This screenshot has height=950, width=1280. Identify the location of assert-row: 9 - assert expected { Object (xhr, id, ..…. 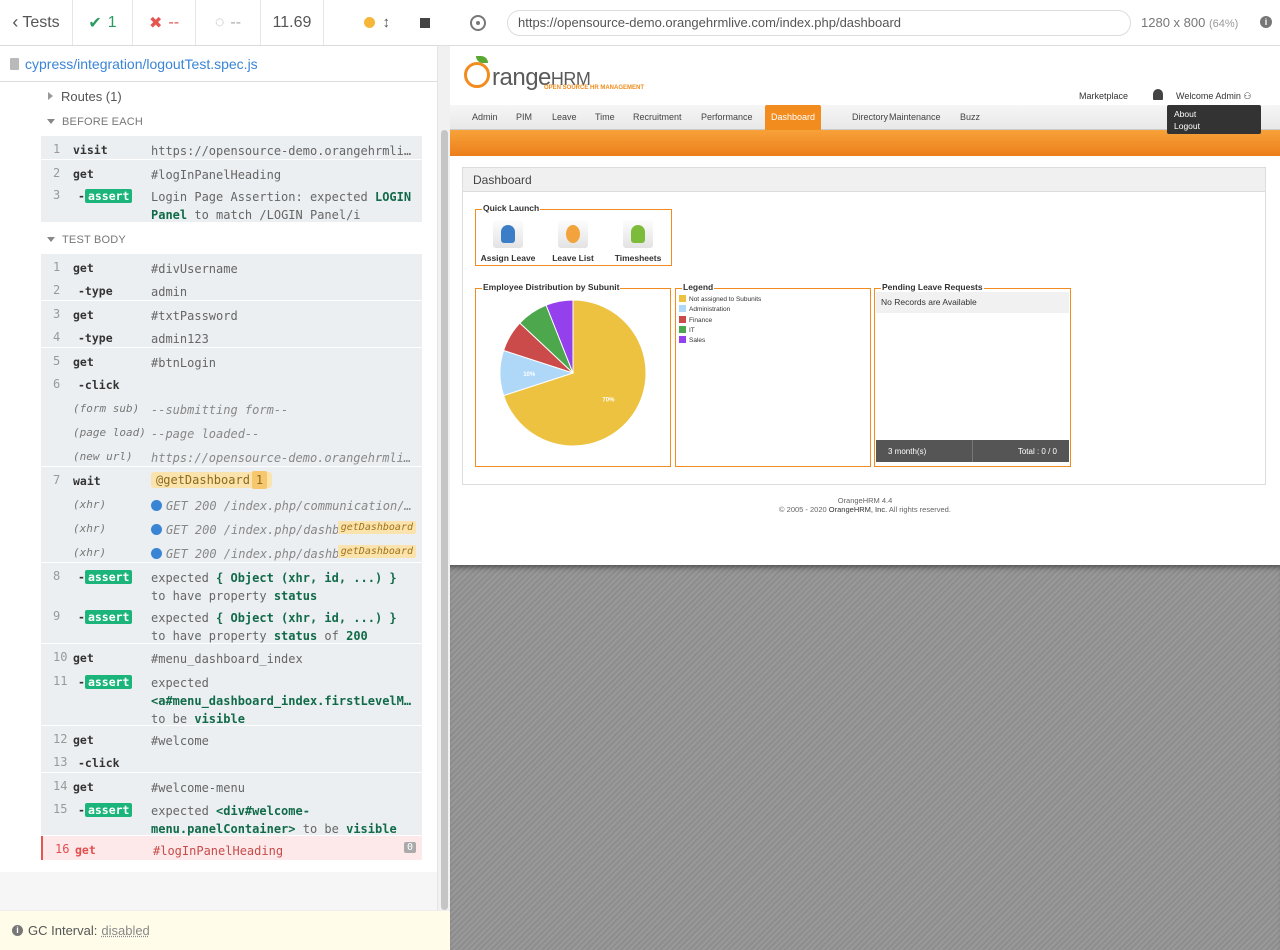
(231, 623).